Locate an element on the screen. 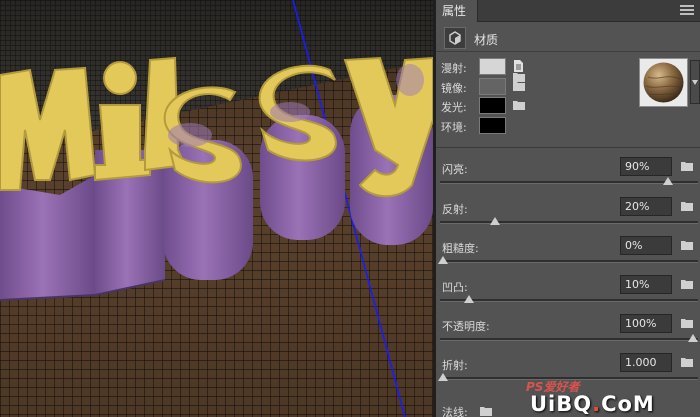  property-shine: 闪亮: 90% is located at coordinates (568, 179).